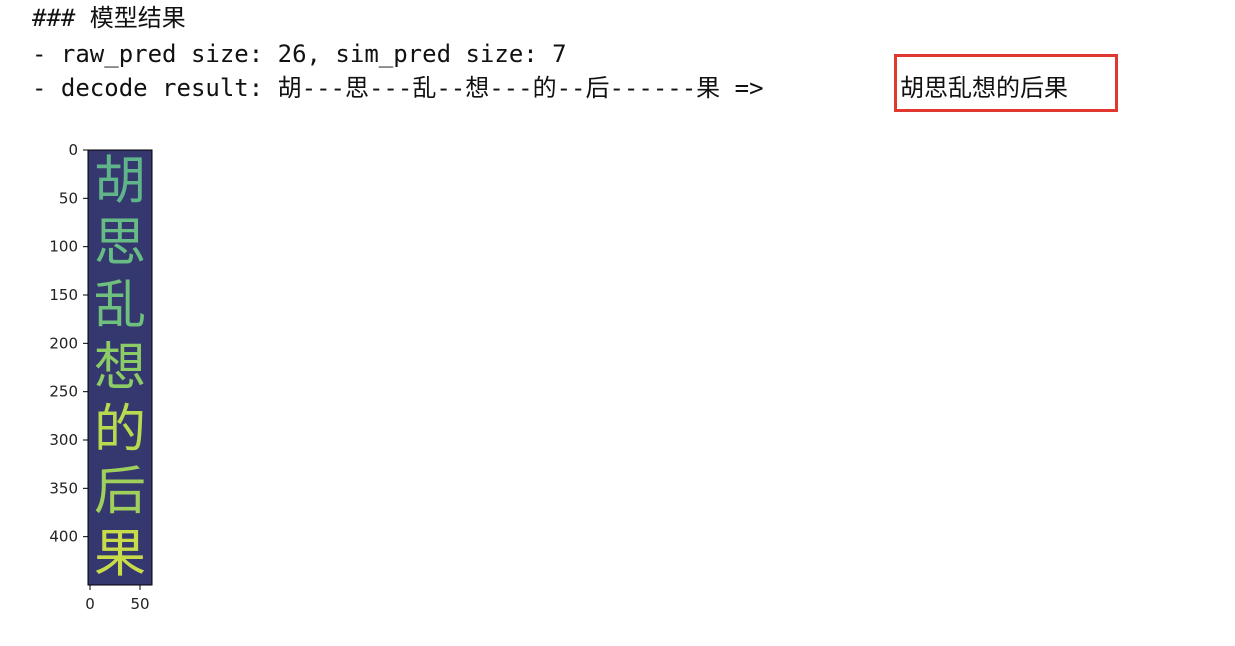 Image resolution: width=1235 pixels, height=646 pixels. Describe the element at coordinates (139, 604) in the screenshot. I see `x-tick-label: 50` at that location.